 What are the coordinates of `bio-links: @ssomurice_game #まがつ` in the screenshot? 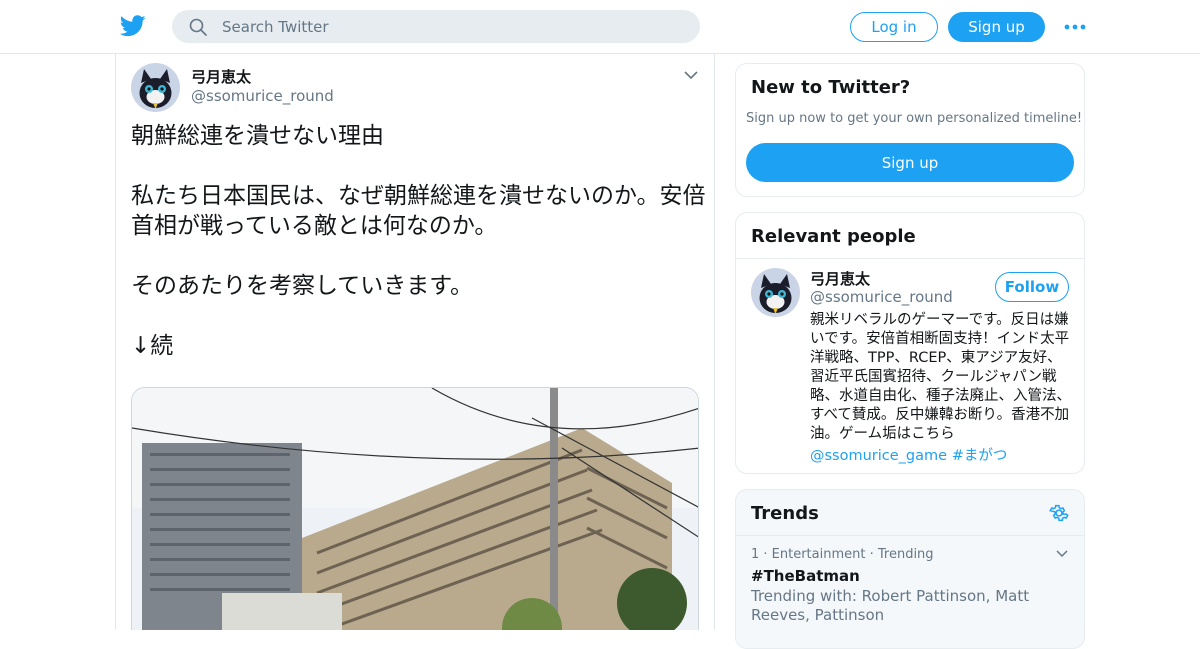 It's located at (908, 454).